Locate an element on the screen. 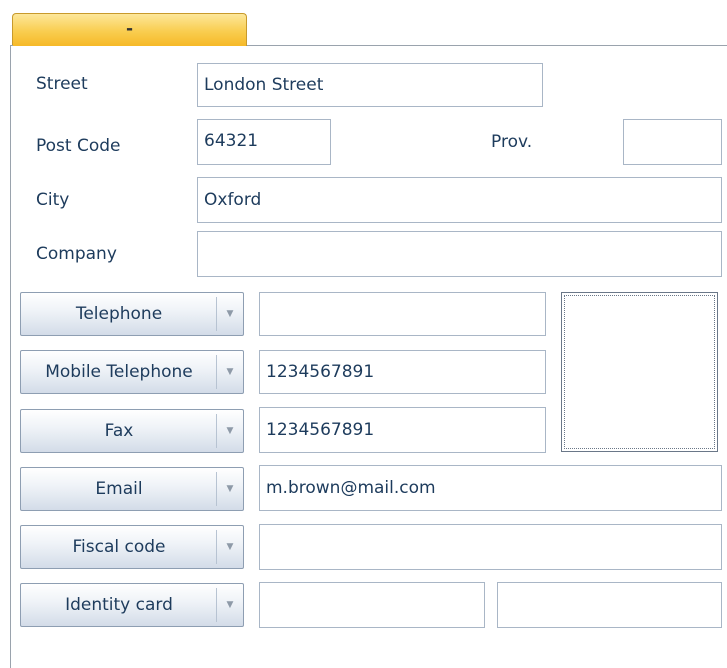  photo-placeholder-icon is located at coordinates (639, 372).